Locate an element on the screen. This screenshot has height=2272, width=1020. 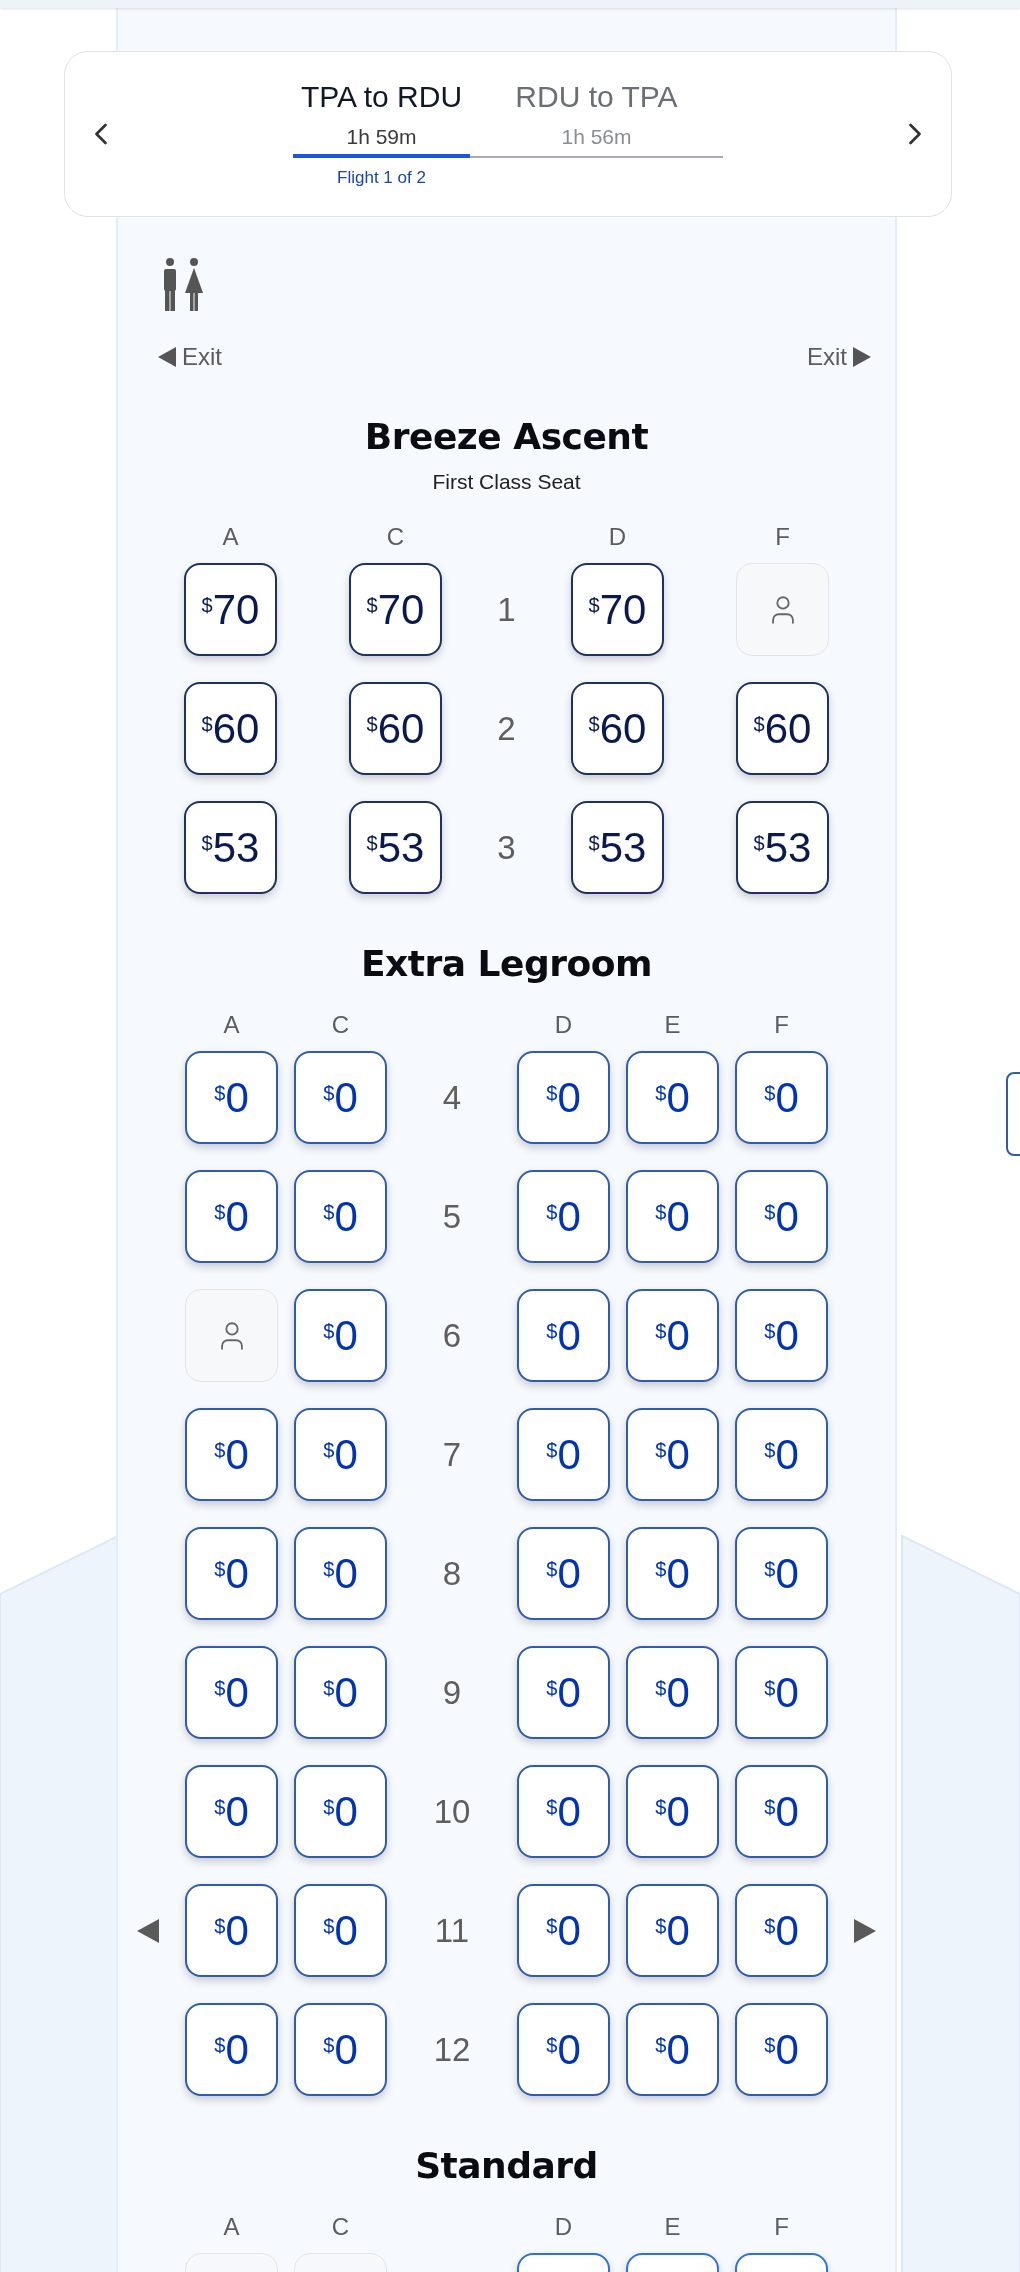
left-arrow-icon is located at coordinates (167, 357).